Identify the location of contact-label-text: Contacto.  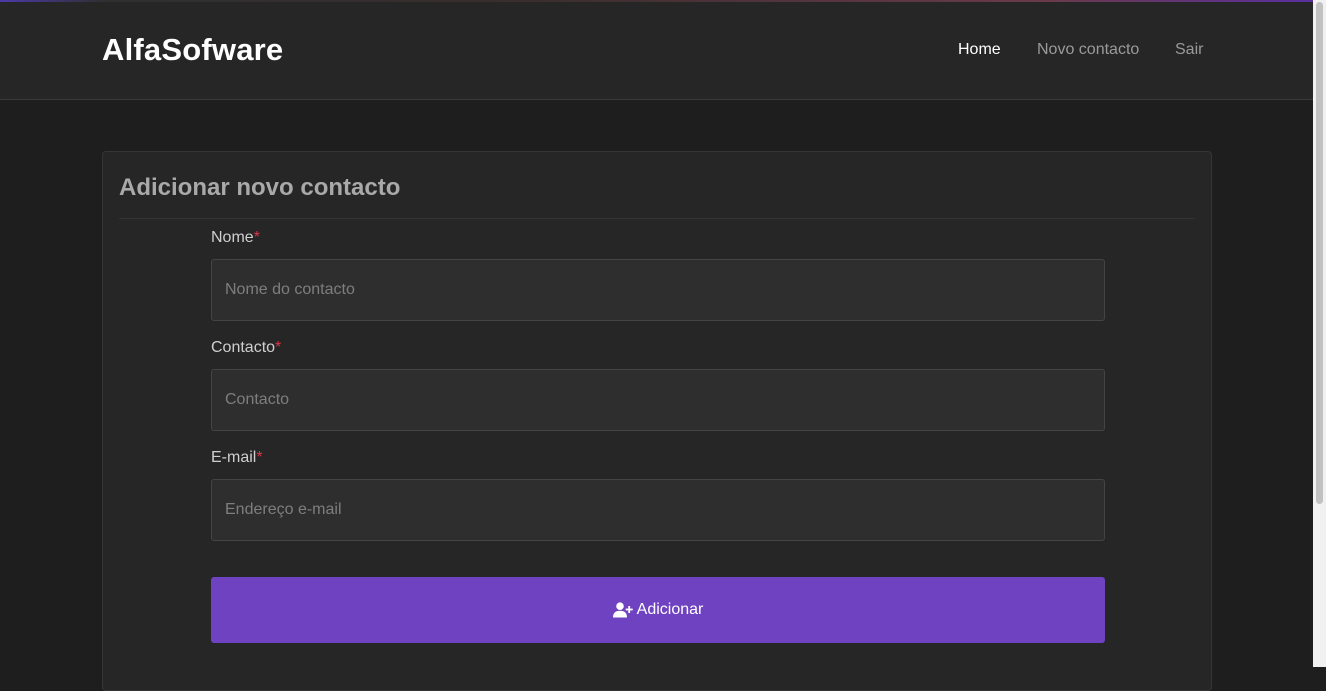
(243, 347).